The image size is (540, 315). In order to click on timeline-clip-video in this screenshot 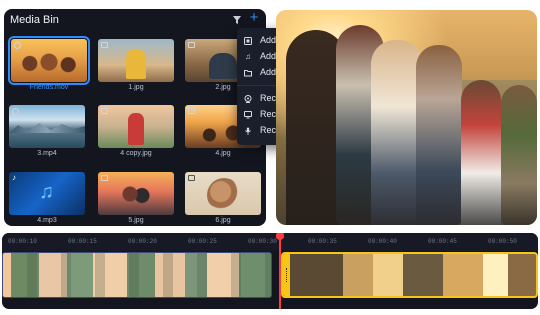, I will do `click(137, 275)`.